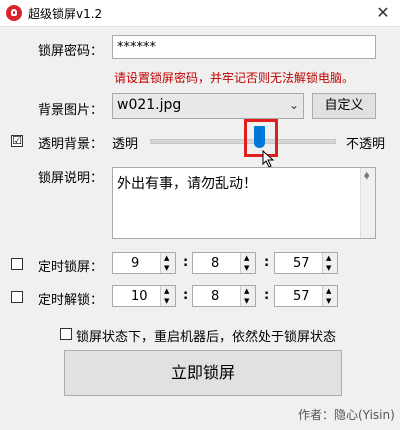 This screenshot has width=400, height=430. What do you see at coordinates (66, 334) in the screenshot?
I see `reboot-option-checkbox` at bounding box center [66, 334].